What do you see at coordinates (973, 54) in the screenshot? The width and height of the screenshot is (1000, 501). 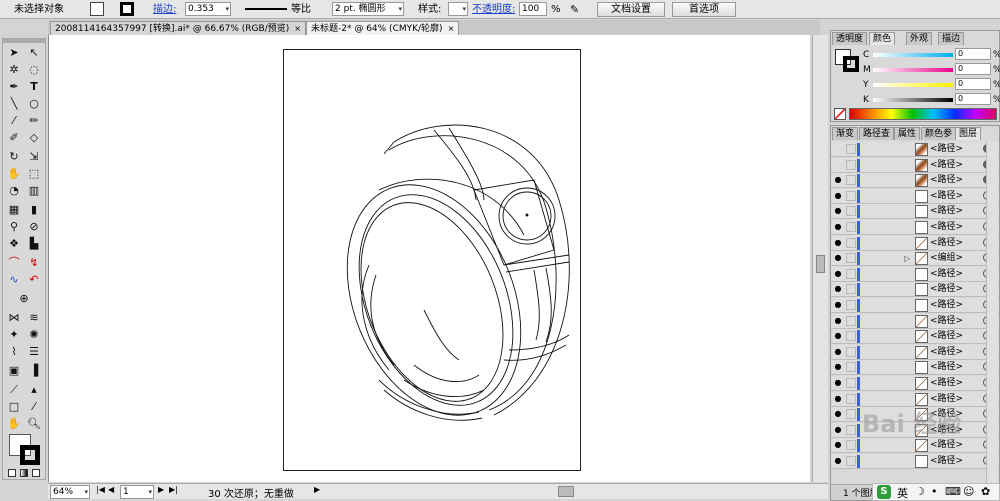 I see `cyan-value-field: 0` at bounding box center [973, 54].